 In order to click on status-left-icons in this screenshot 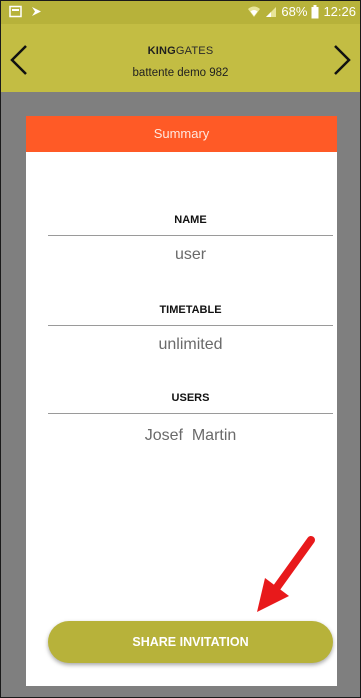, I will do `click(26, 13)`.